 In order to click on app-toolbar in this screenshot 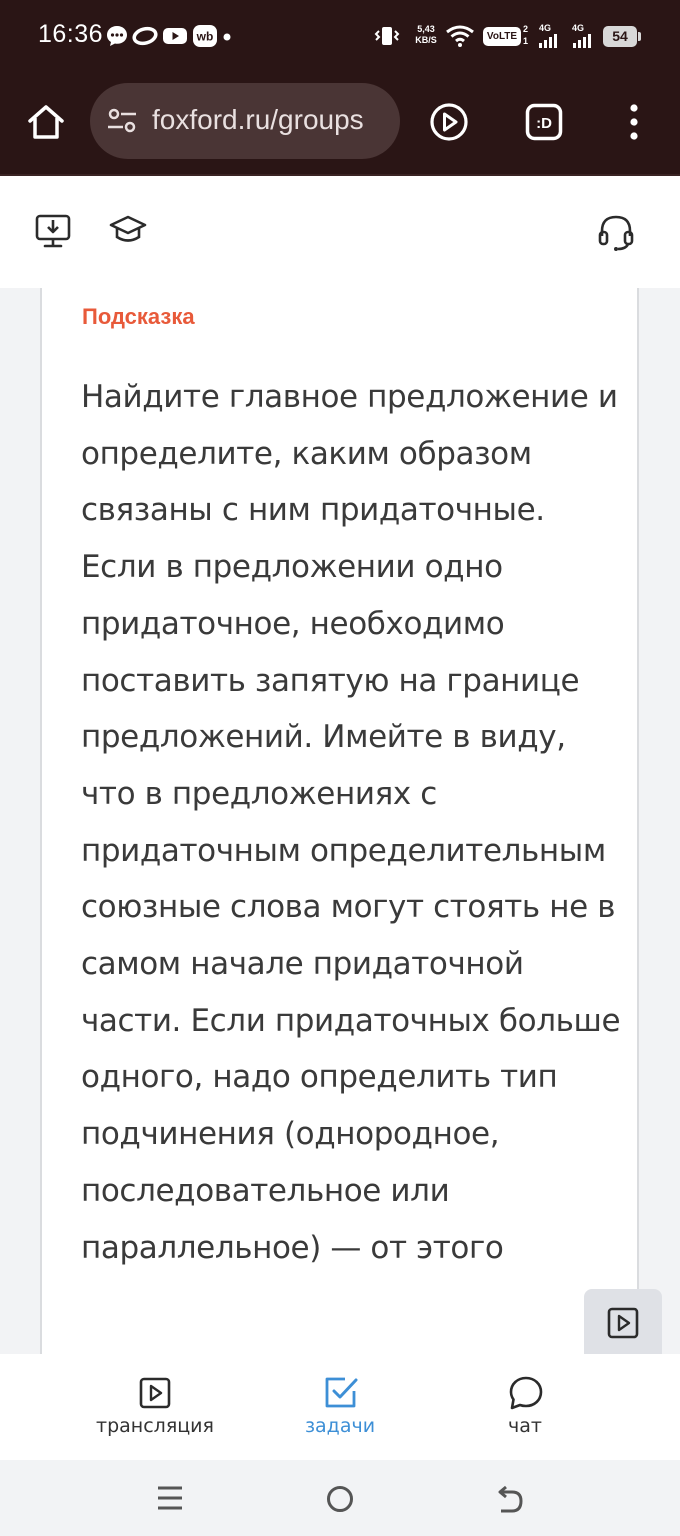, I will do `click(340, 231)`.